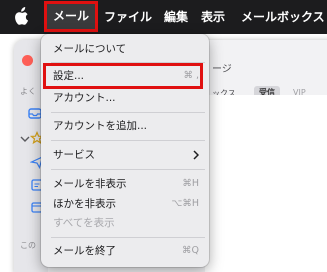 The height and width of the screenshot is (272, 327). I want to click on settings-highlight-box, so click(123, 76).